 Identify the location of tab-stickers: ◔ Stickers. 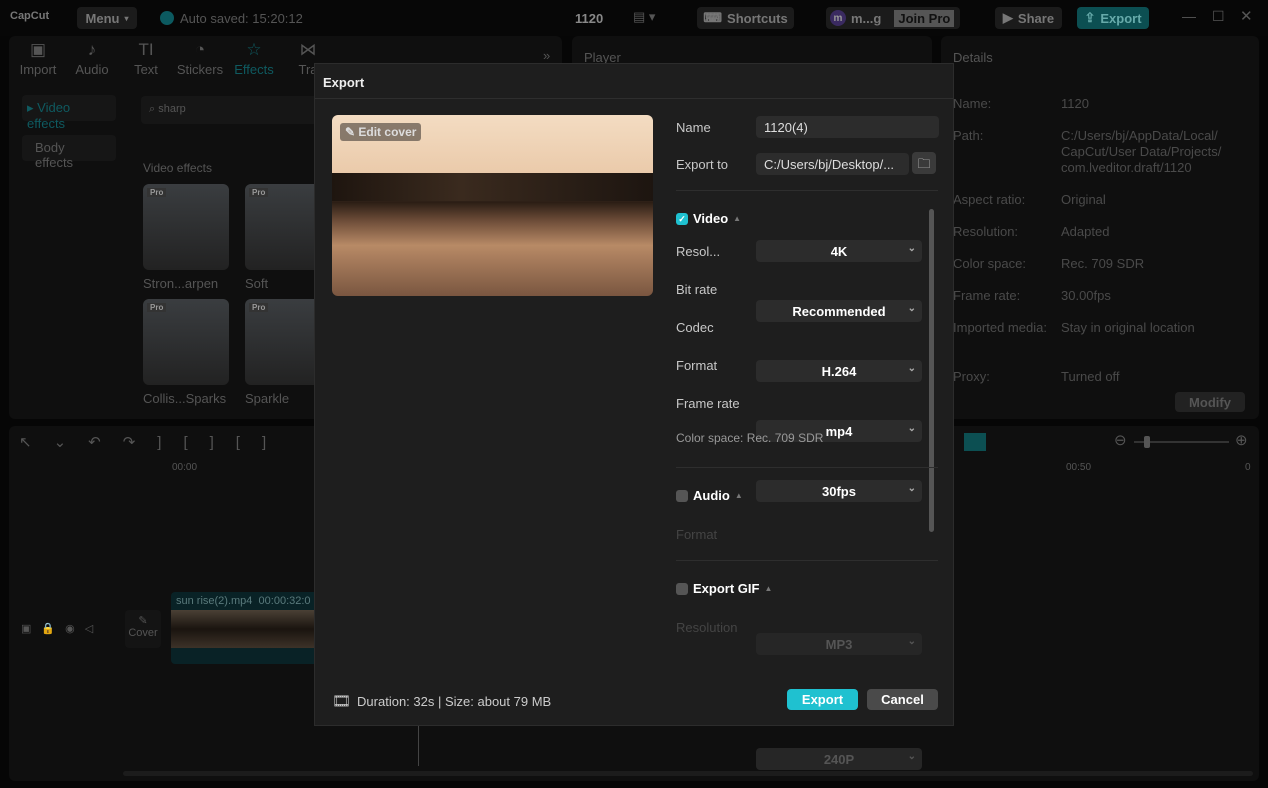
(200, 58).